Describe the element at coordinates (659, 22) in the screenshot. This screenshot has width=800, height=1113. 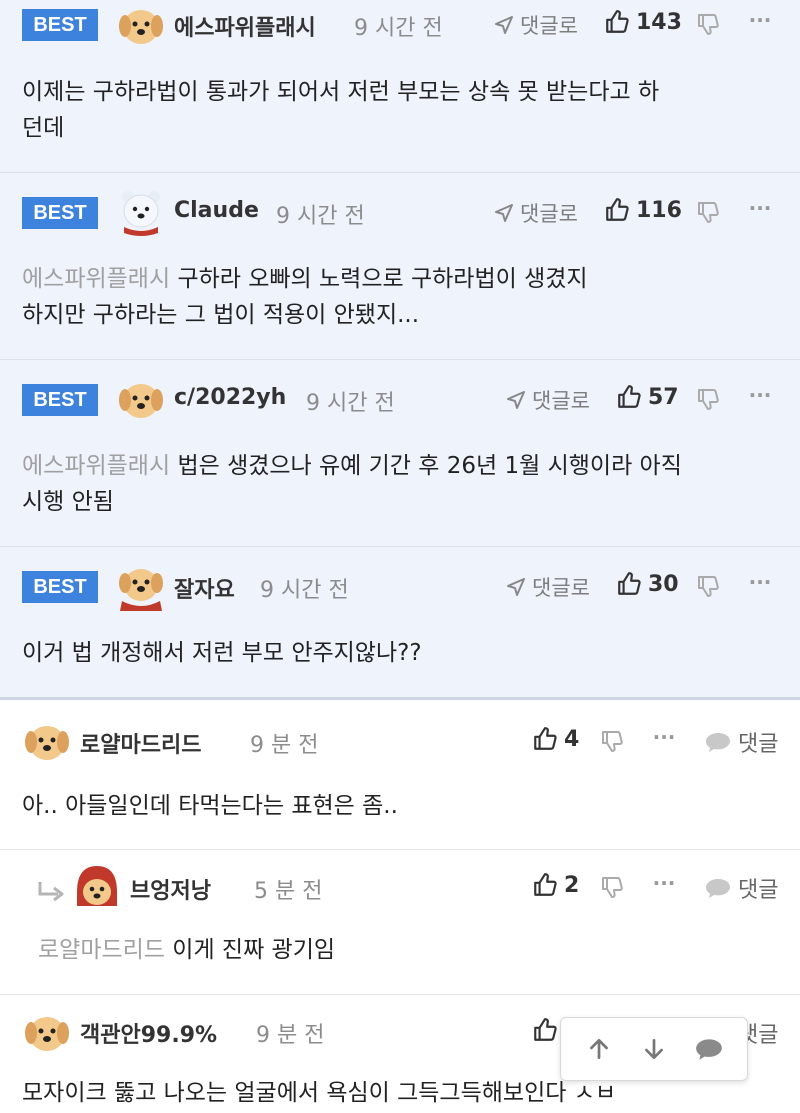
I see `like-count: 143` at that location.